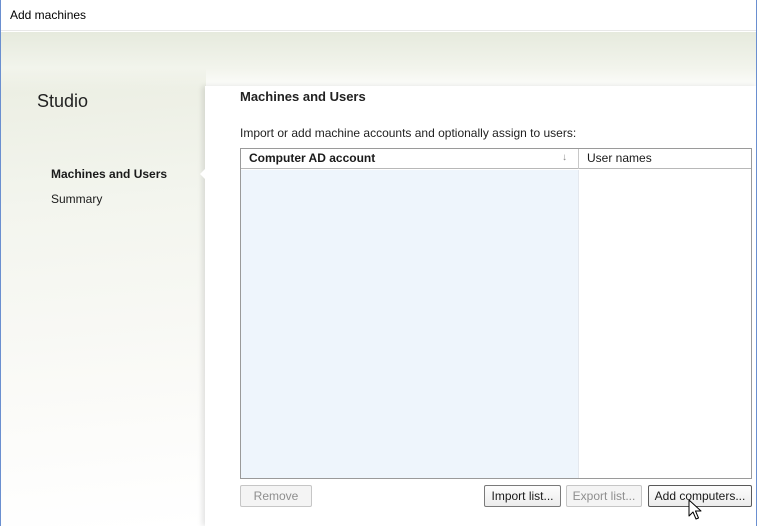 The image size is (757, 526). I want to click on sidebar-item-machines-and-users: Machines and Users, so click(109, 174).